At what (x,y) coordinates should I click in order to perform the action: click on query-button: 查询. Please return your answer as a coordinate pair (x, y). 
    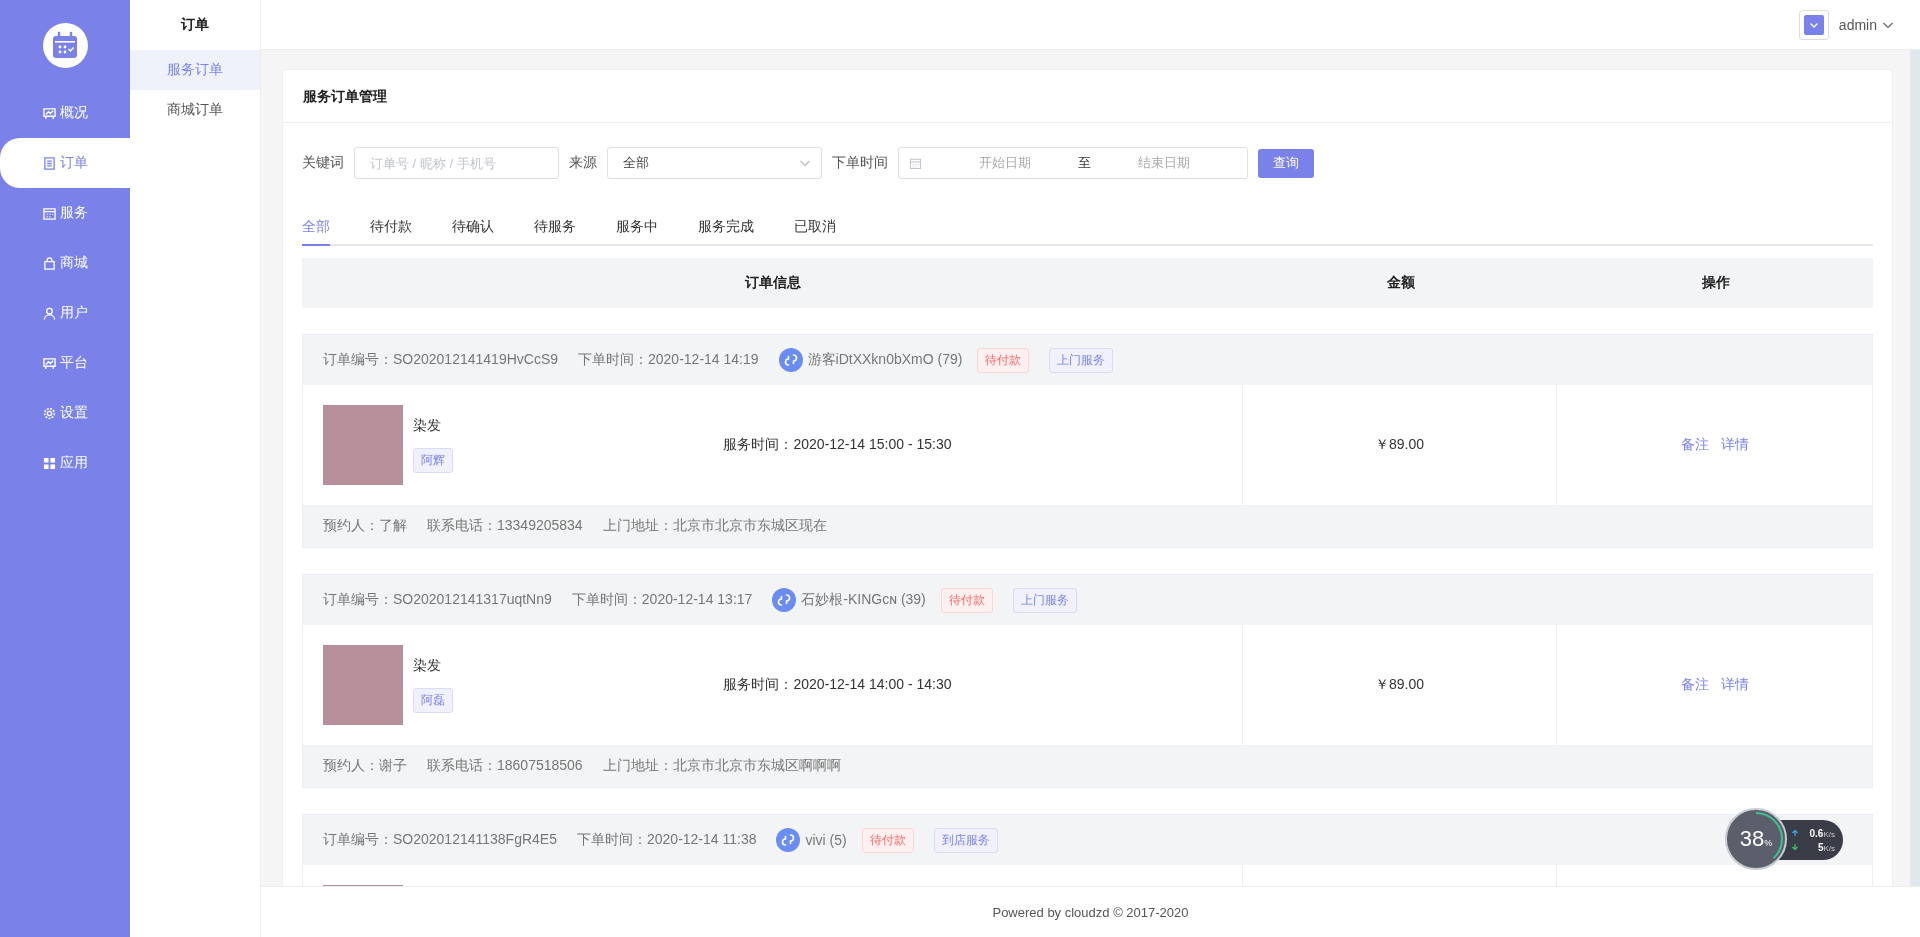
    Looking at the image, I should click on (1286, 163).